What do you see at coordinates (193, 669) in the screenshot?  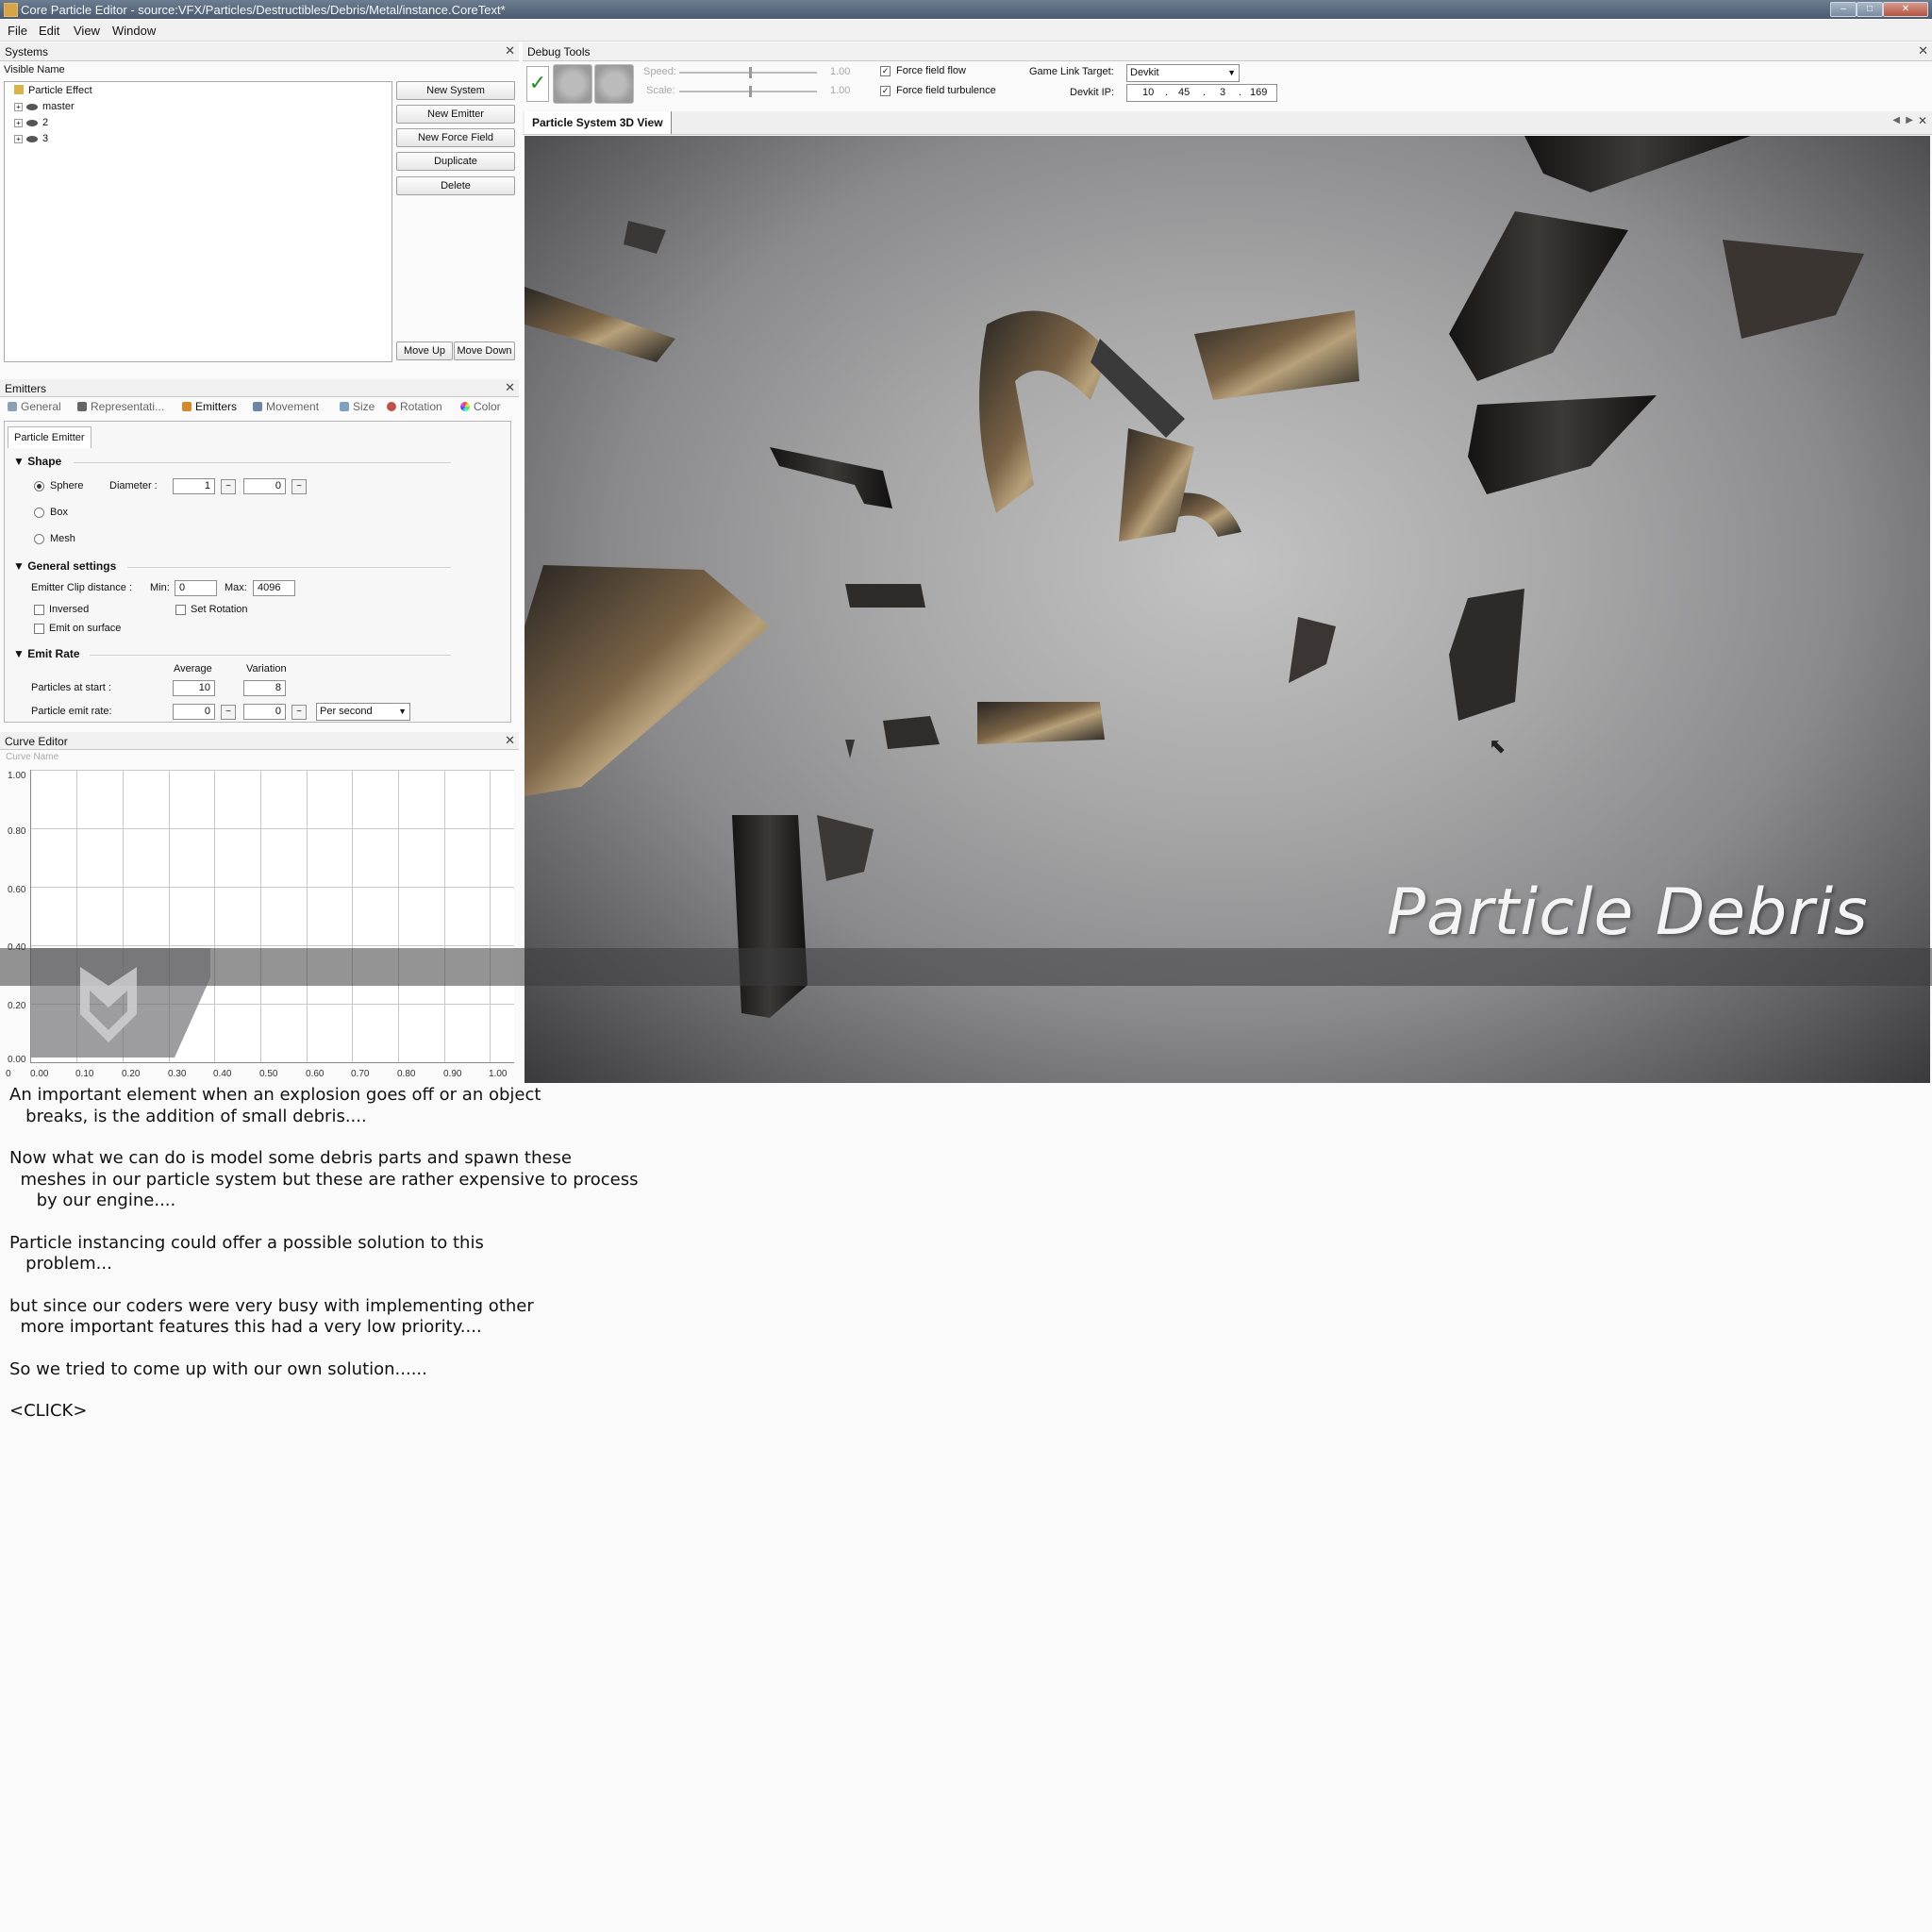 I see `average-label: Average` at bounding box center [193, 669].